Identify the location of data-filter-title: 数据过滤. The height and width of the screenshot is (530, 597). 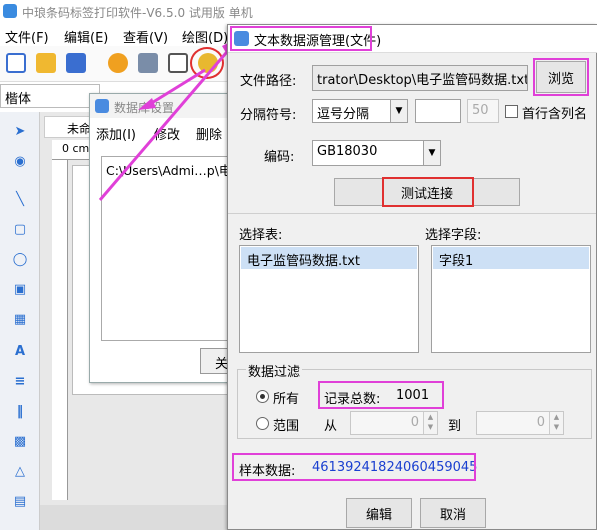
(274, 370).